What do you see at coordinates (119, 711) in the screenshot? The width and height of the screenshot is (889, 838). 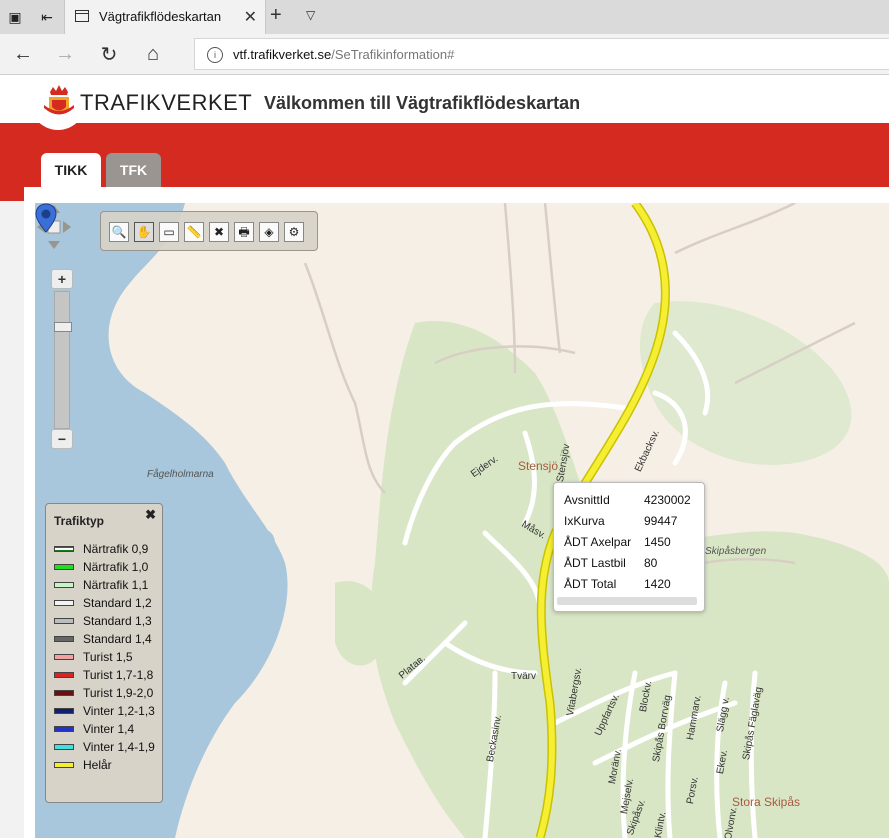 I see `legend-label: Vinter 1,2-1,3` at bounding box center [119, 711].